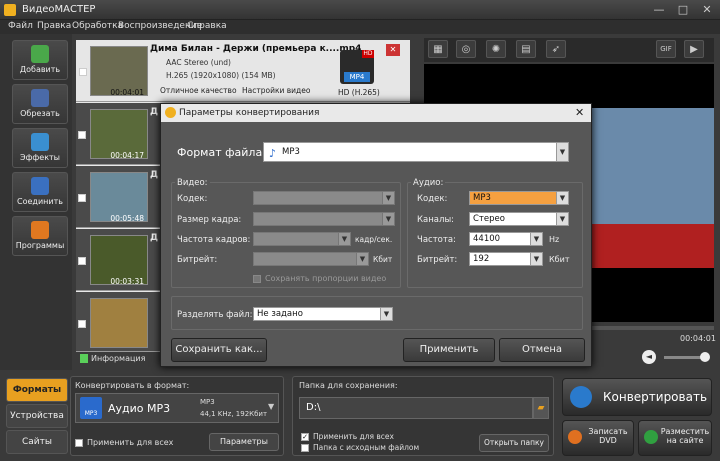 The height and width of the screenshot is (461, 720). What do you see at coordinates (416, 152) in the screenshot?
I see `file-format-select: ♪ MP3 ▼` at bounding box center [416, 152].